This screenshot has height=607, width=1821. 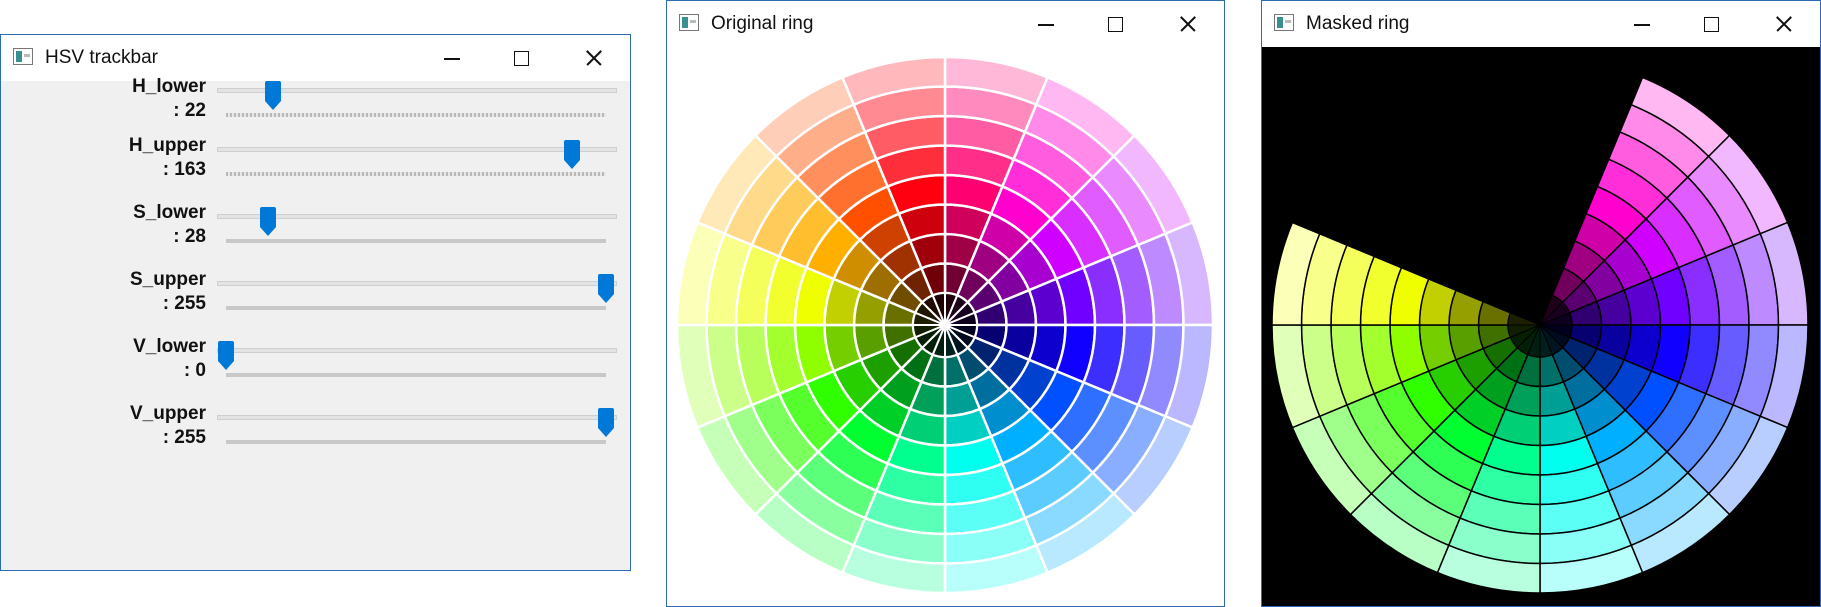 I want to click on trackbar-label: S_lower, so click(x=169, y=212).